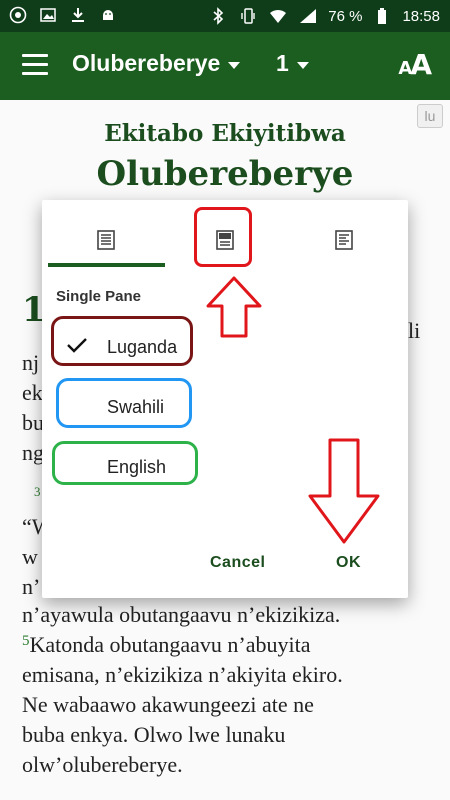 The image size is (450, 800). I want to click on font-size-small-letter: A, so click(405, 68).